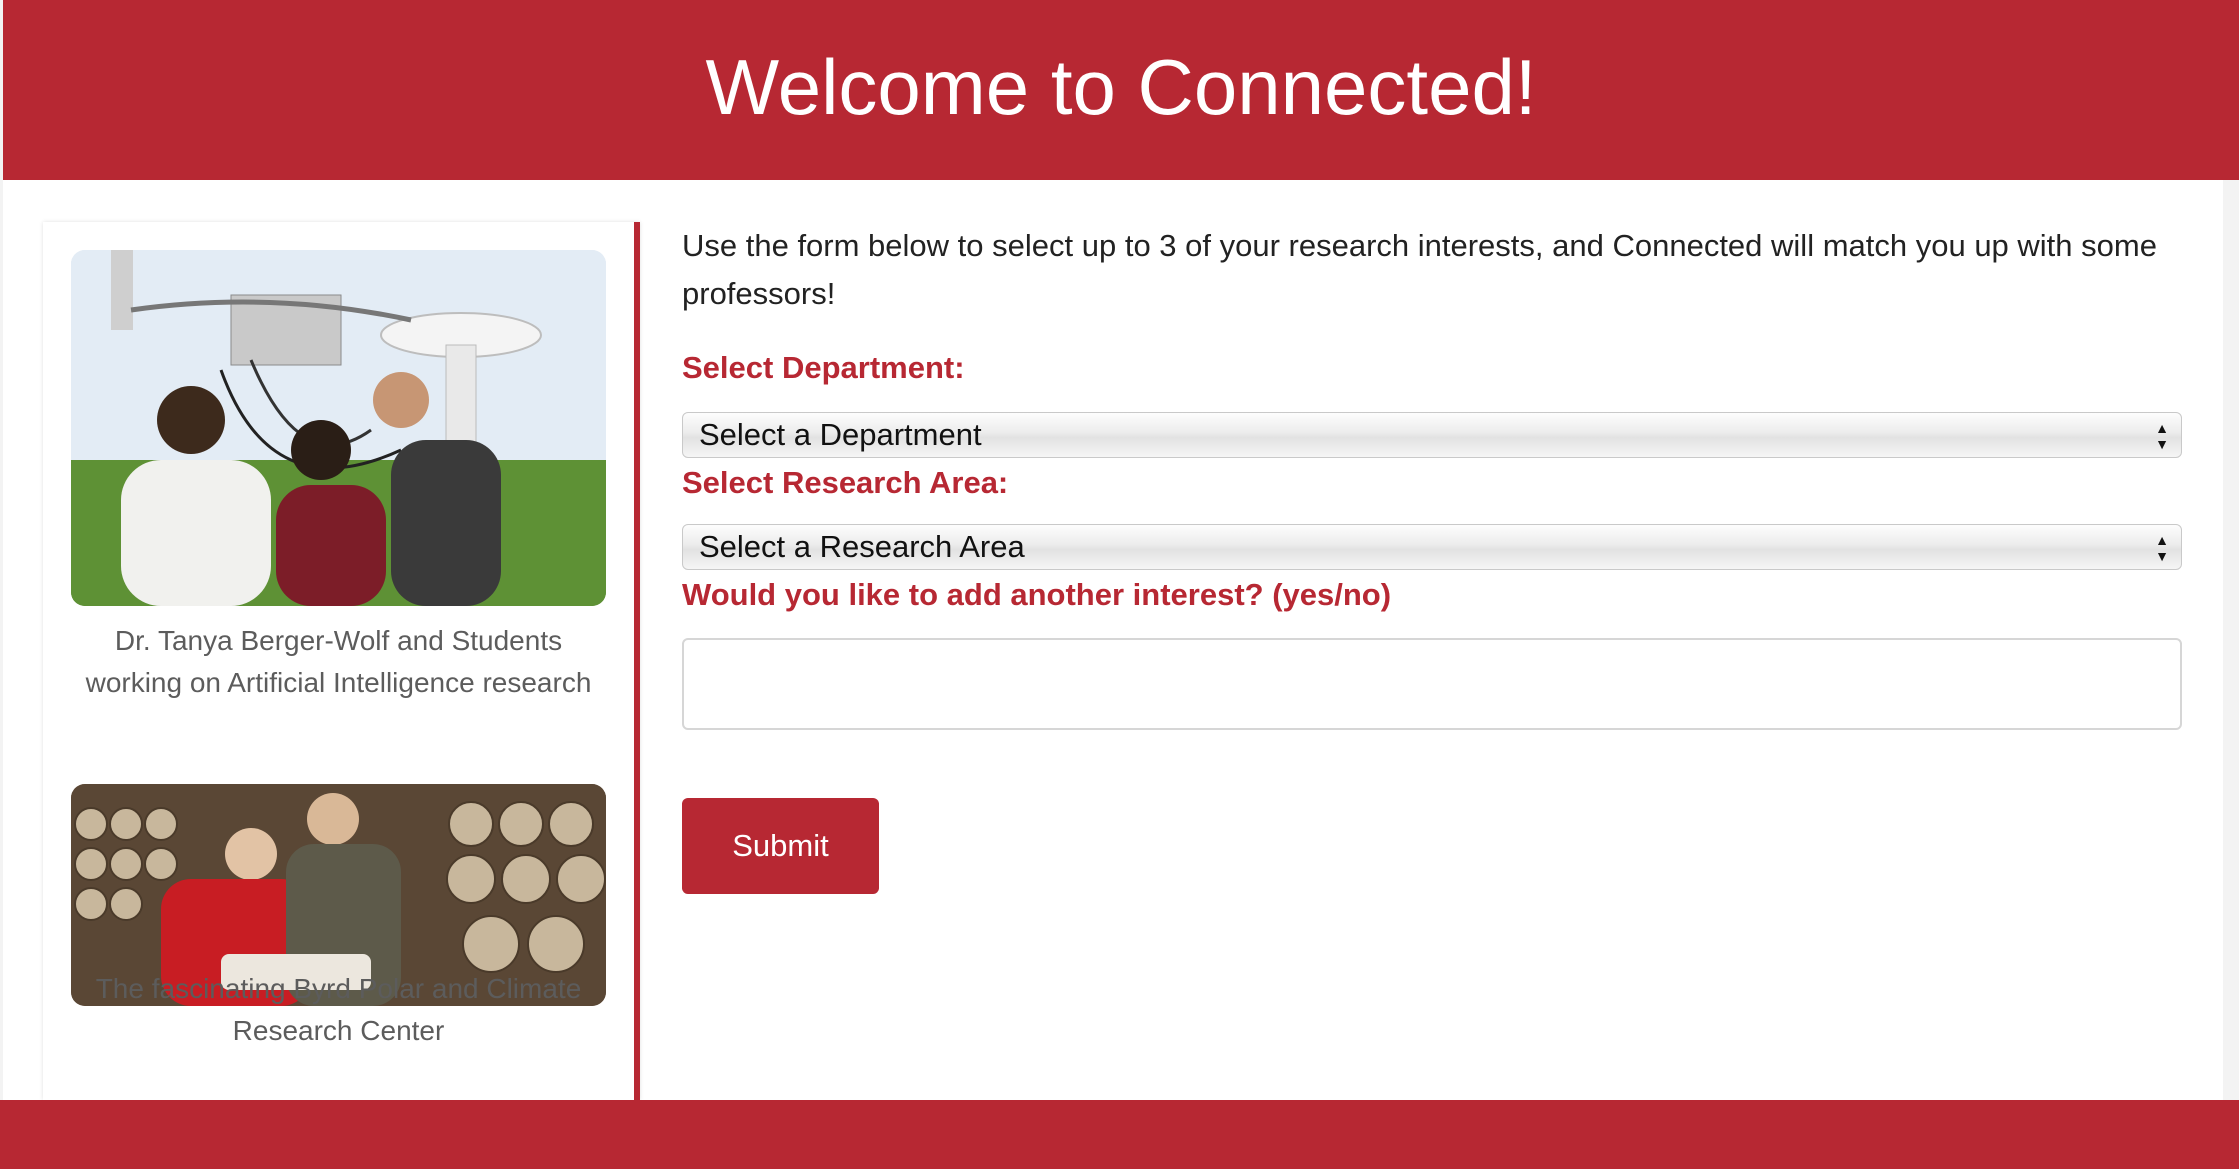 This screenshot has height=1169, width=2239. I want to click on page-title: Welcome to Connected!, so click(1121, 86).